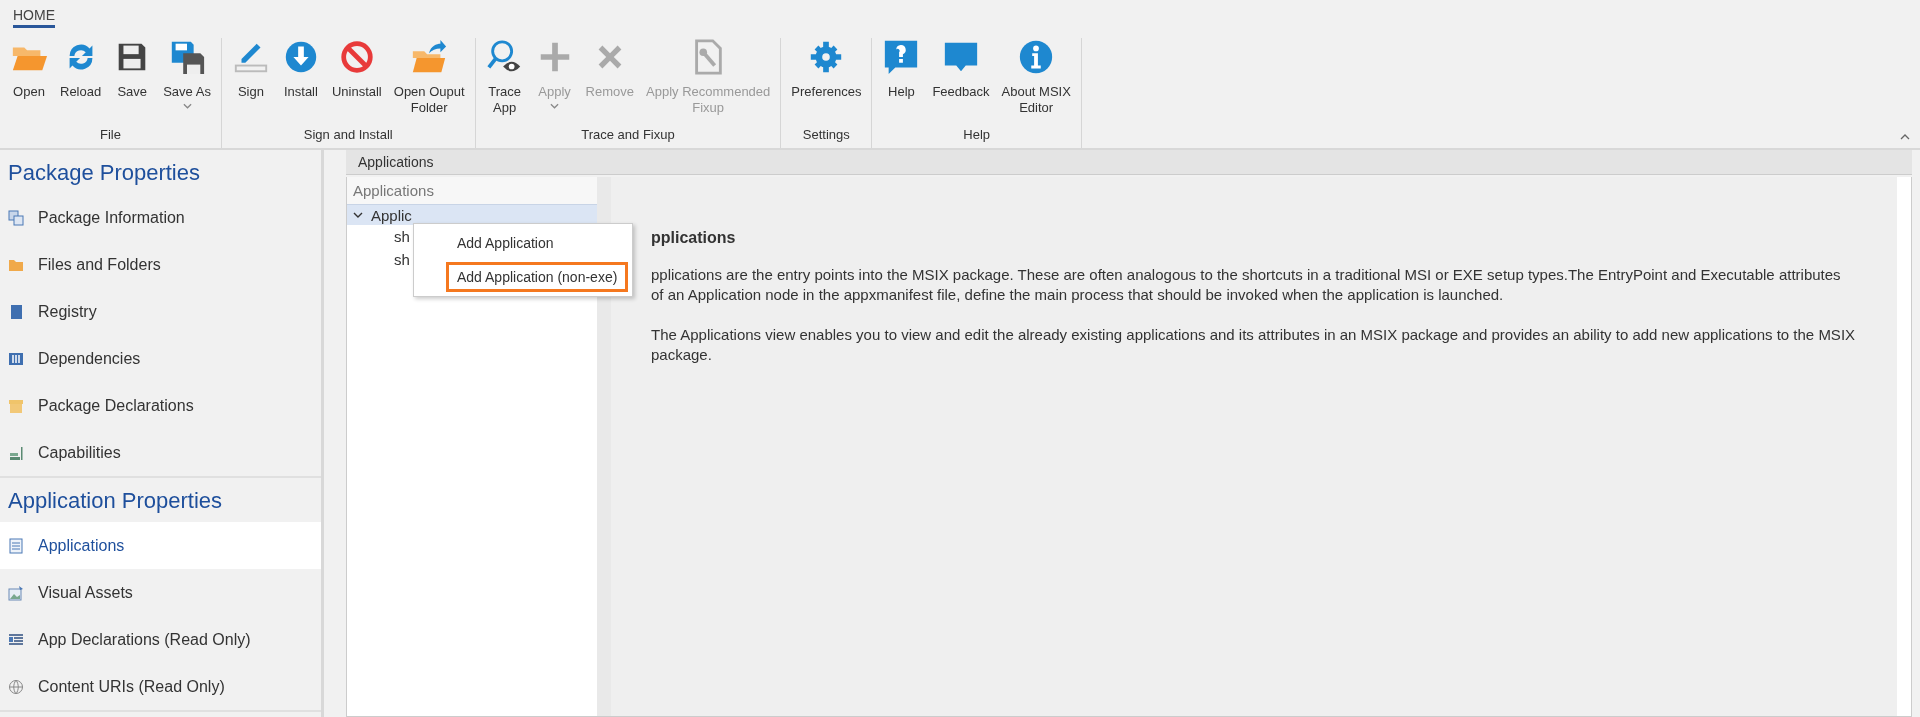 The height and width of the screenshot is (717, 1920). What do you see at coordinates (160, 452) in the screenshot?
I see `sidebar-item: Capabilities` at bounding box center [160, 452].